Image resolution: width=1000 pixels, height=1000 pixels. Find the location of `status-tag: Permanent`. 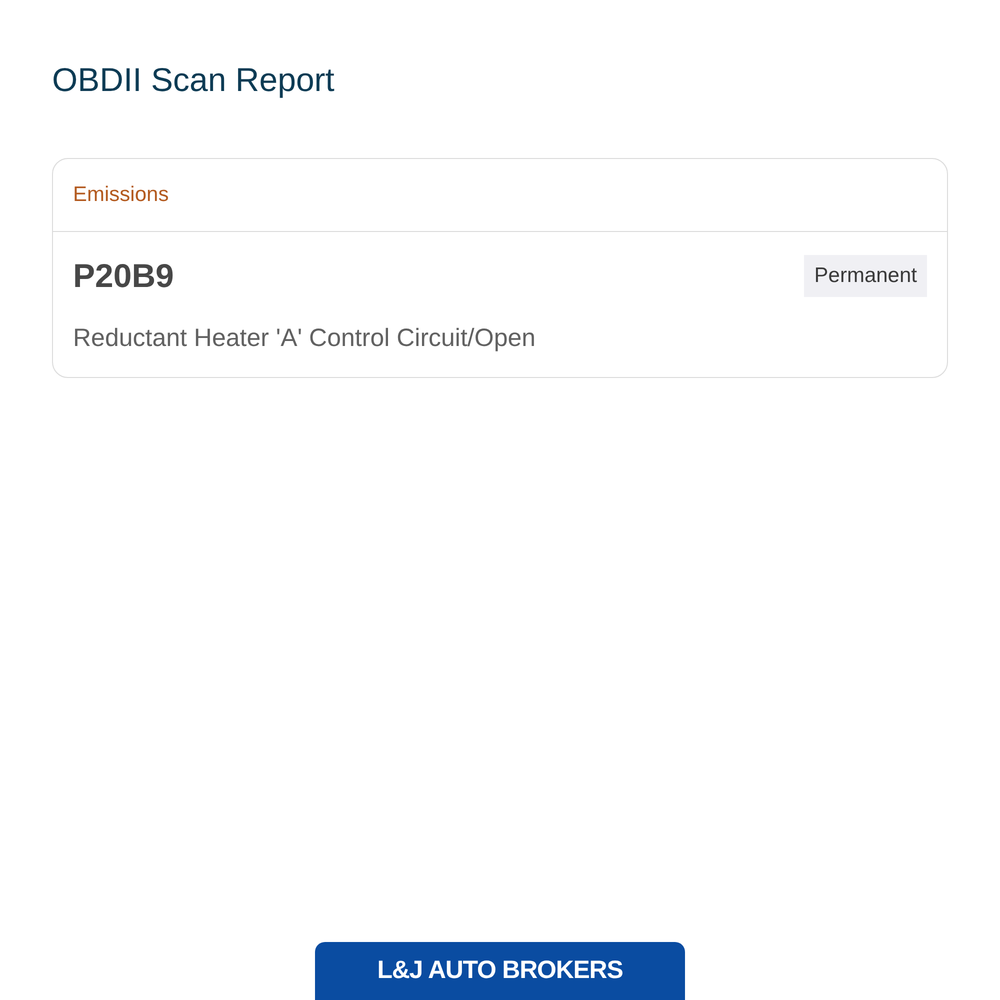

status-tag: Permanent is located at coordinates (865, 276).